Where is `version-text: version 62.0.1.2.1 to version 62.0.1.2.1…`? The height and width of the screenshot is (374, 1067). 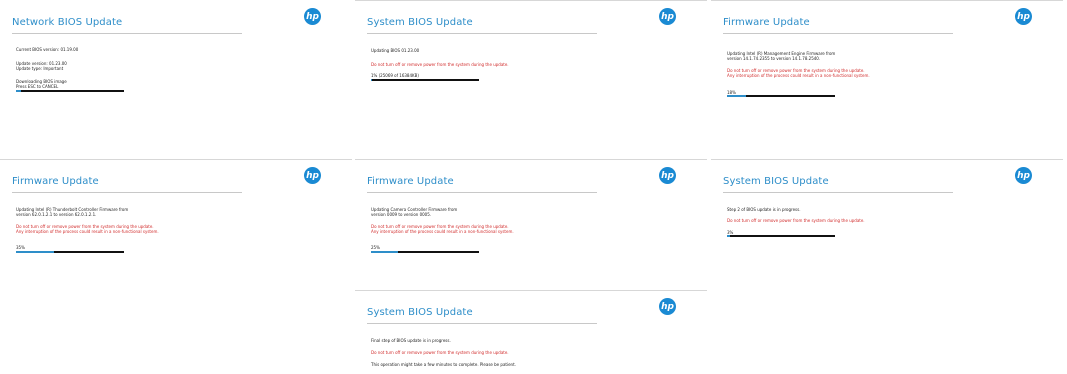
version-text: version 62.0.1.2.1 to version 62.0.1.2.1… is located at coordinates (56, 214).